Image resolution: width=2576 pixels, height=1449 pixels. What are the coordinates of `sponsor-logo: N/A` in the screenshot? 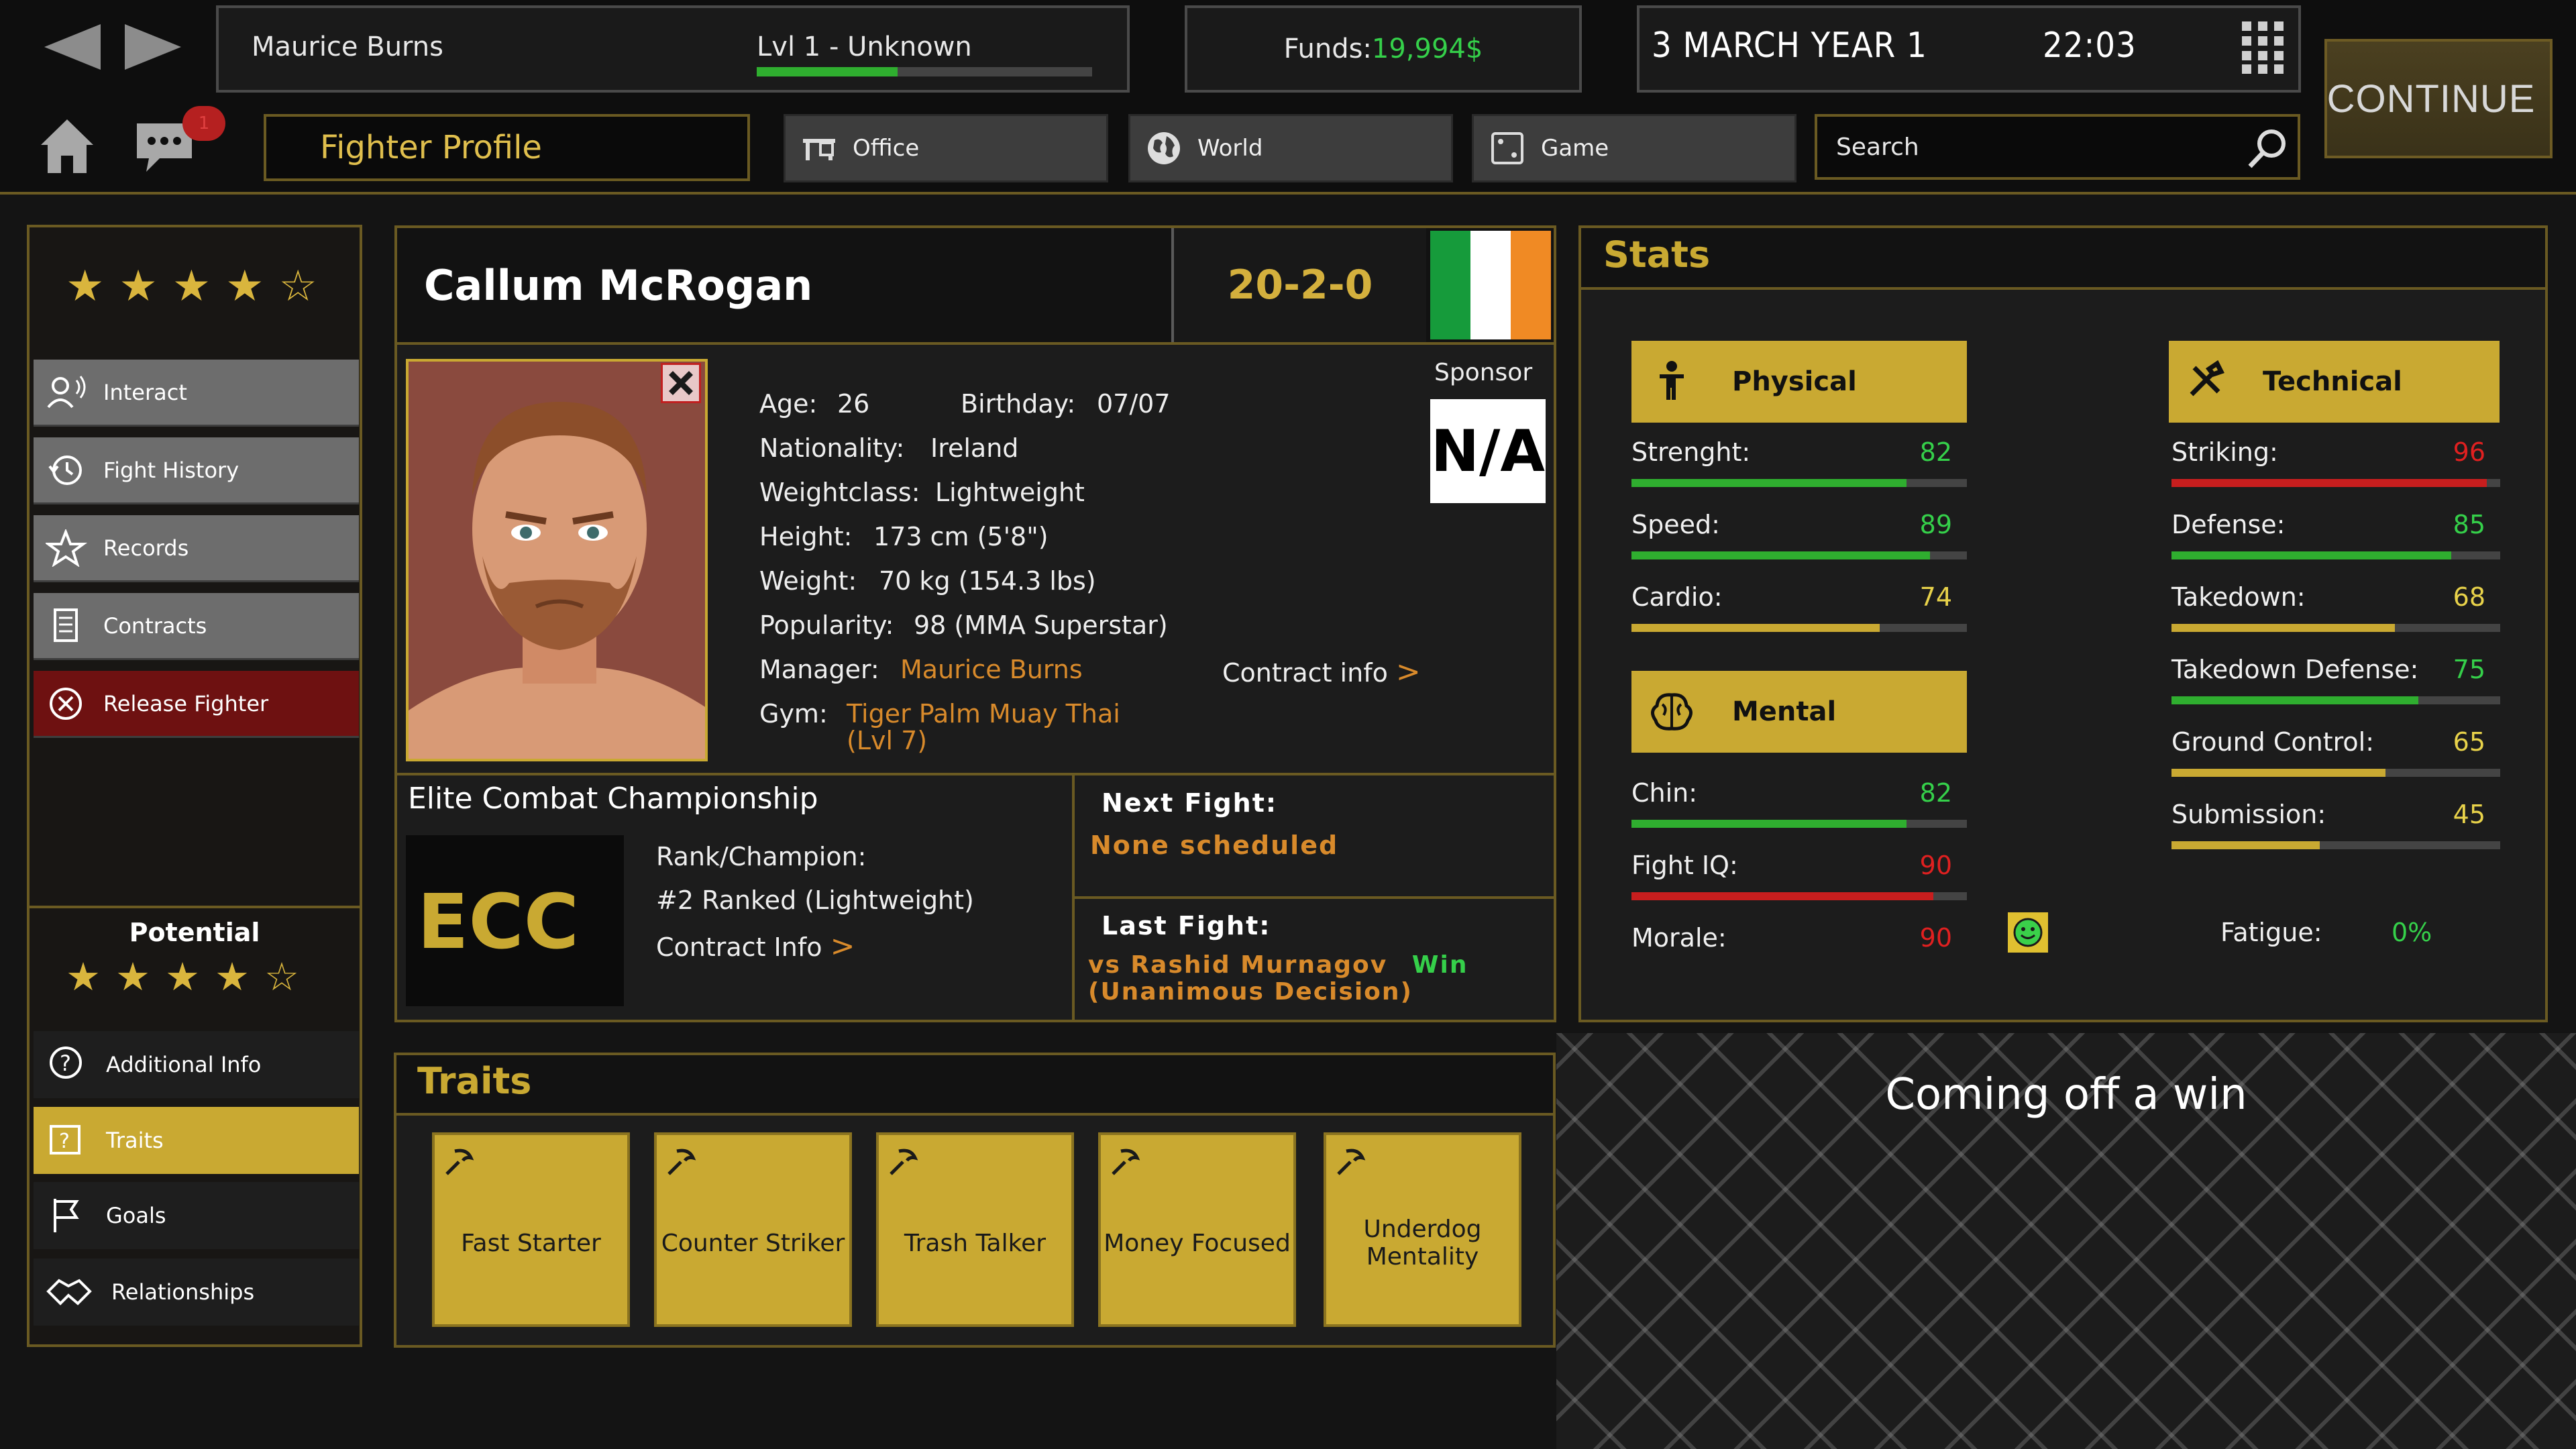 It's located at (1488, 451).